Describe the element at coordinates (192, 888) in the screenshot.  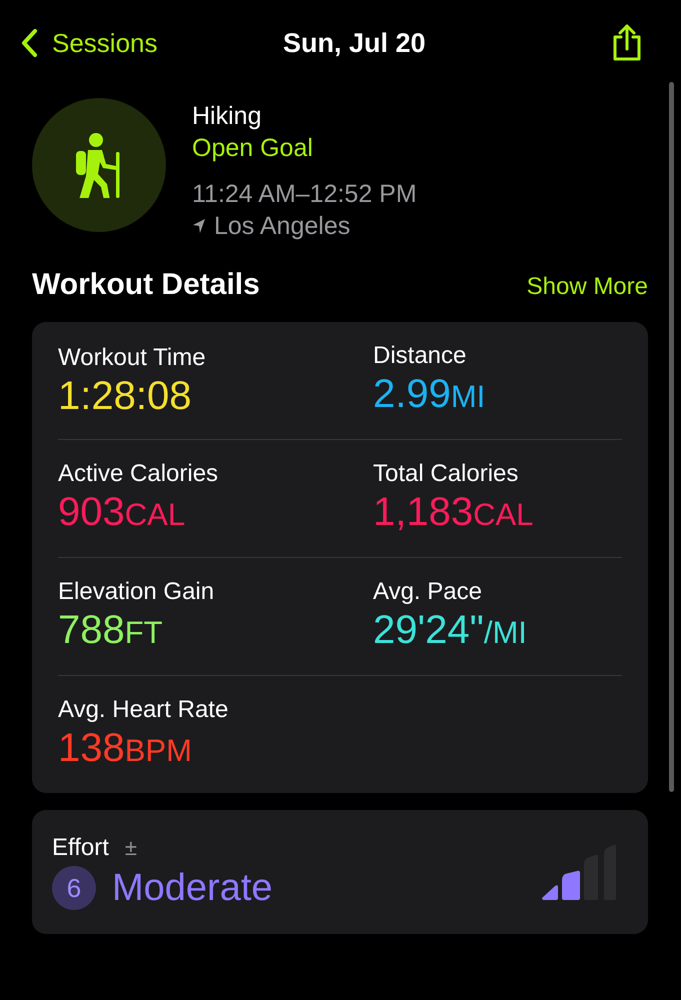
I see `effort-rating: Moderate` at that location.